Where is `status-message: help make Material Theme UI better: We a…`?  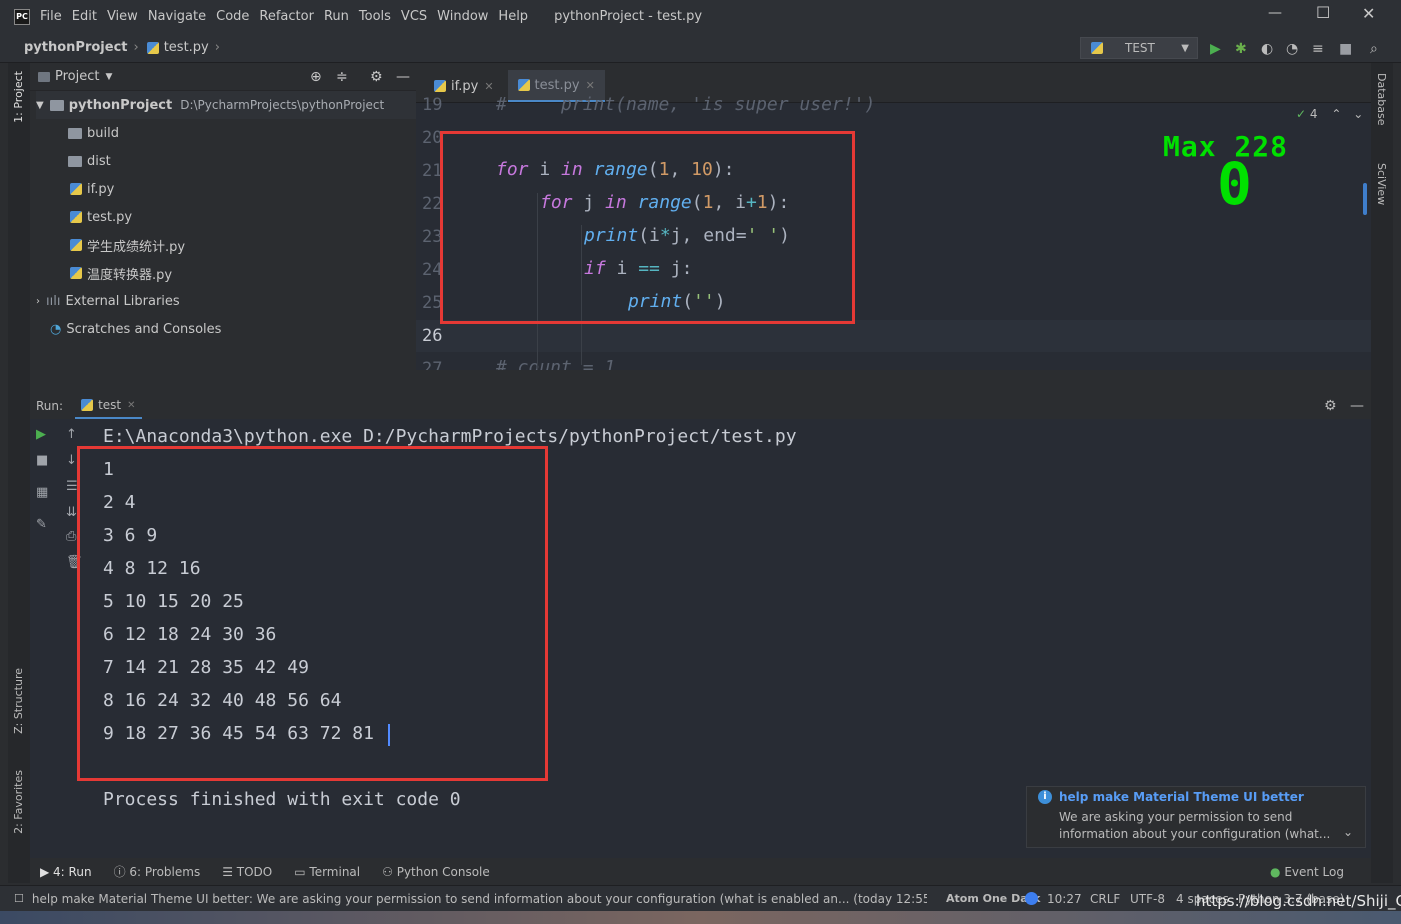
status-message: help make Material Theme UI better: We a… is located at coordinates (479, 899).